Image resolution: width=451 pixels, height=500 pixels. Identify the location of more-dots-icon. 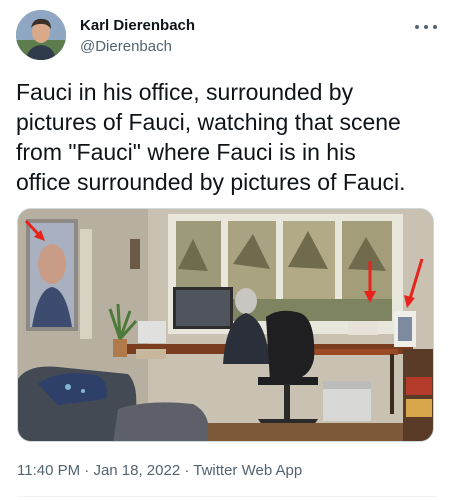
(426, 27).